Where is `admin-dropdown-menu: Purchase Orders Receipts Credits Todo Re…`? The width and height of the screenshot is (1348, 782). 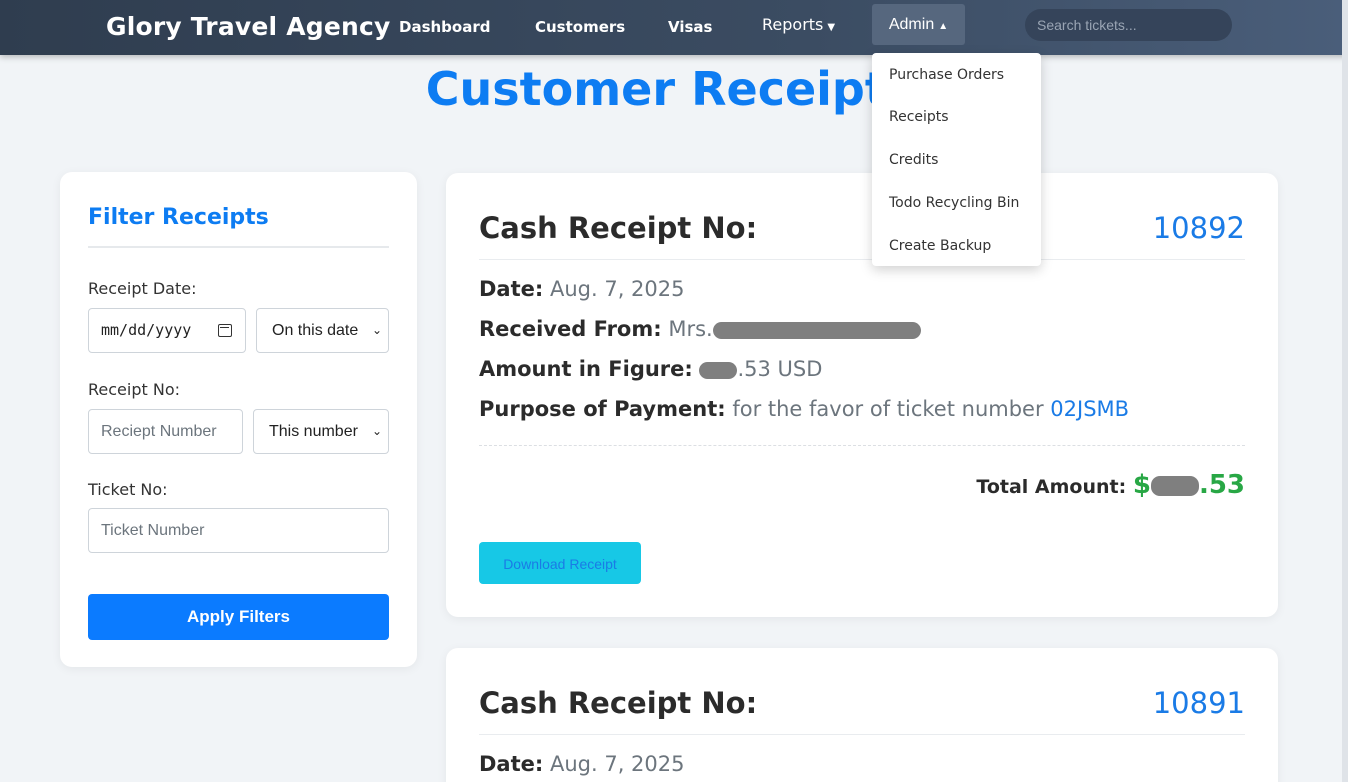
admin-dropdown-menu: Purchase Orders Receipts Credits Todo Re… is located at coordinates (956, 159).